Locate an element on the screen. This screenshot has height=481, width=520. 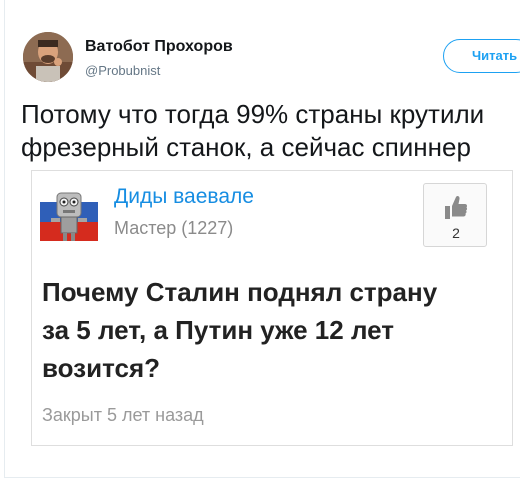
question-title-line: возится? is located at coordinates (101, 368).